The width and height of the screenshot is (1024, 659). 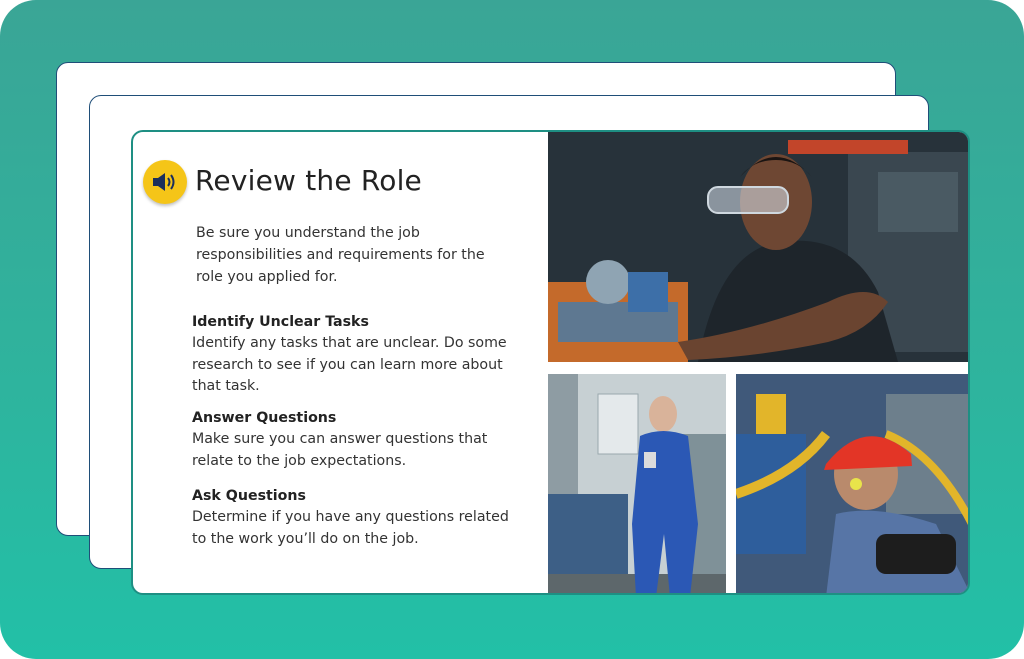 What do you see at coordinates (280, 322) in the screenshot?
I see `section-heading: Identify Unclear Tasks` at bounding box center [280, 322].